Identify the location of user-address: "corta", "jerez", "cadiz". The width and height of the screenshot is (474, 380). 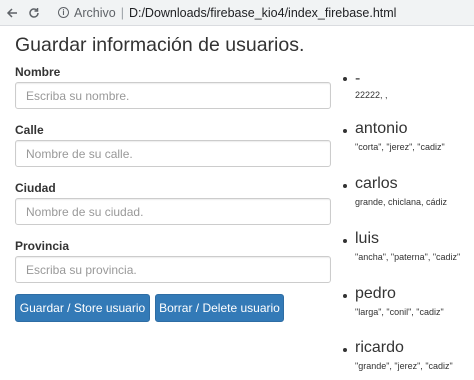
(400, 147).